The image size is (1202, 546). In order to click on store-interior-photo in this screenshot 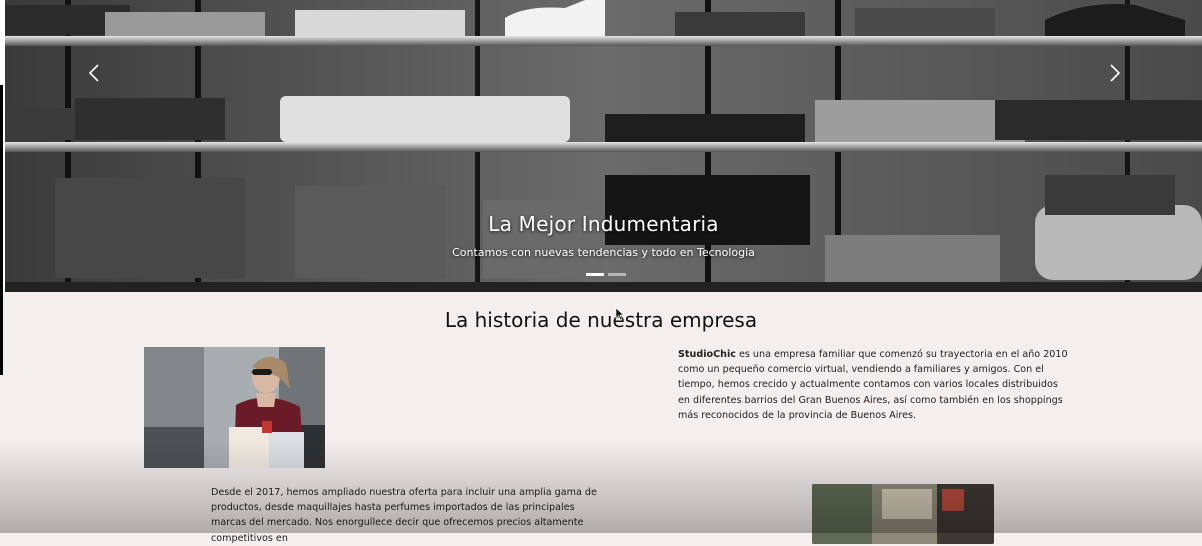, I will do `click(903, 514)`.